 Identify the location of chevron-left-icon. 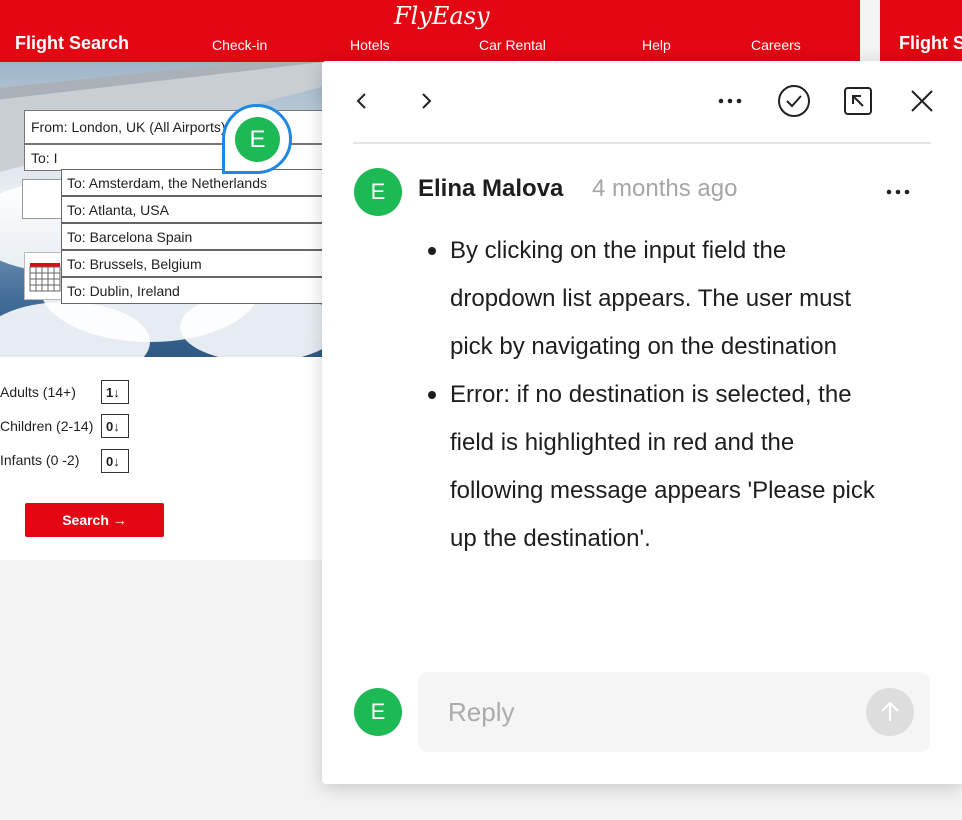
(361, 101).